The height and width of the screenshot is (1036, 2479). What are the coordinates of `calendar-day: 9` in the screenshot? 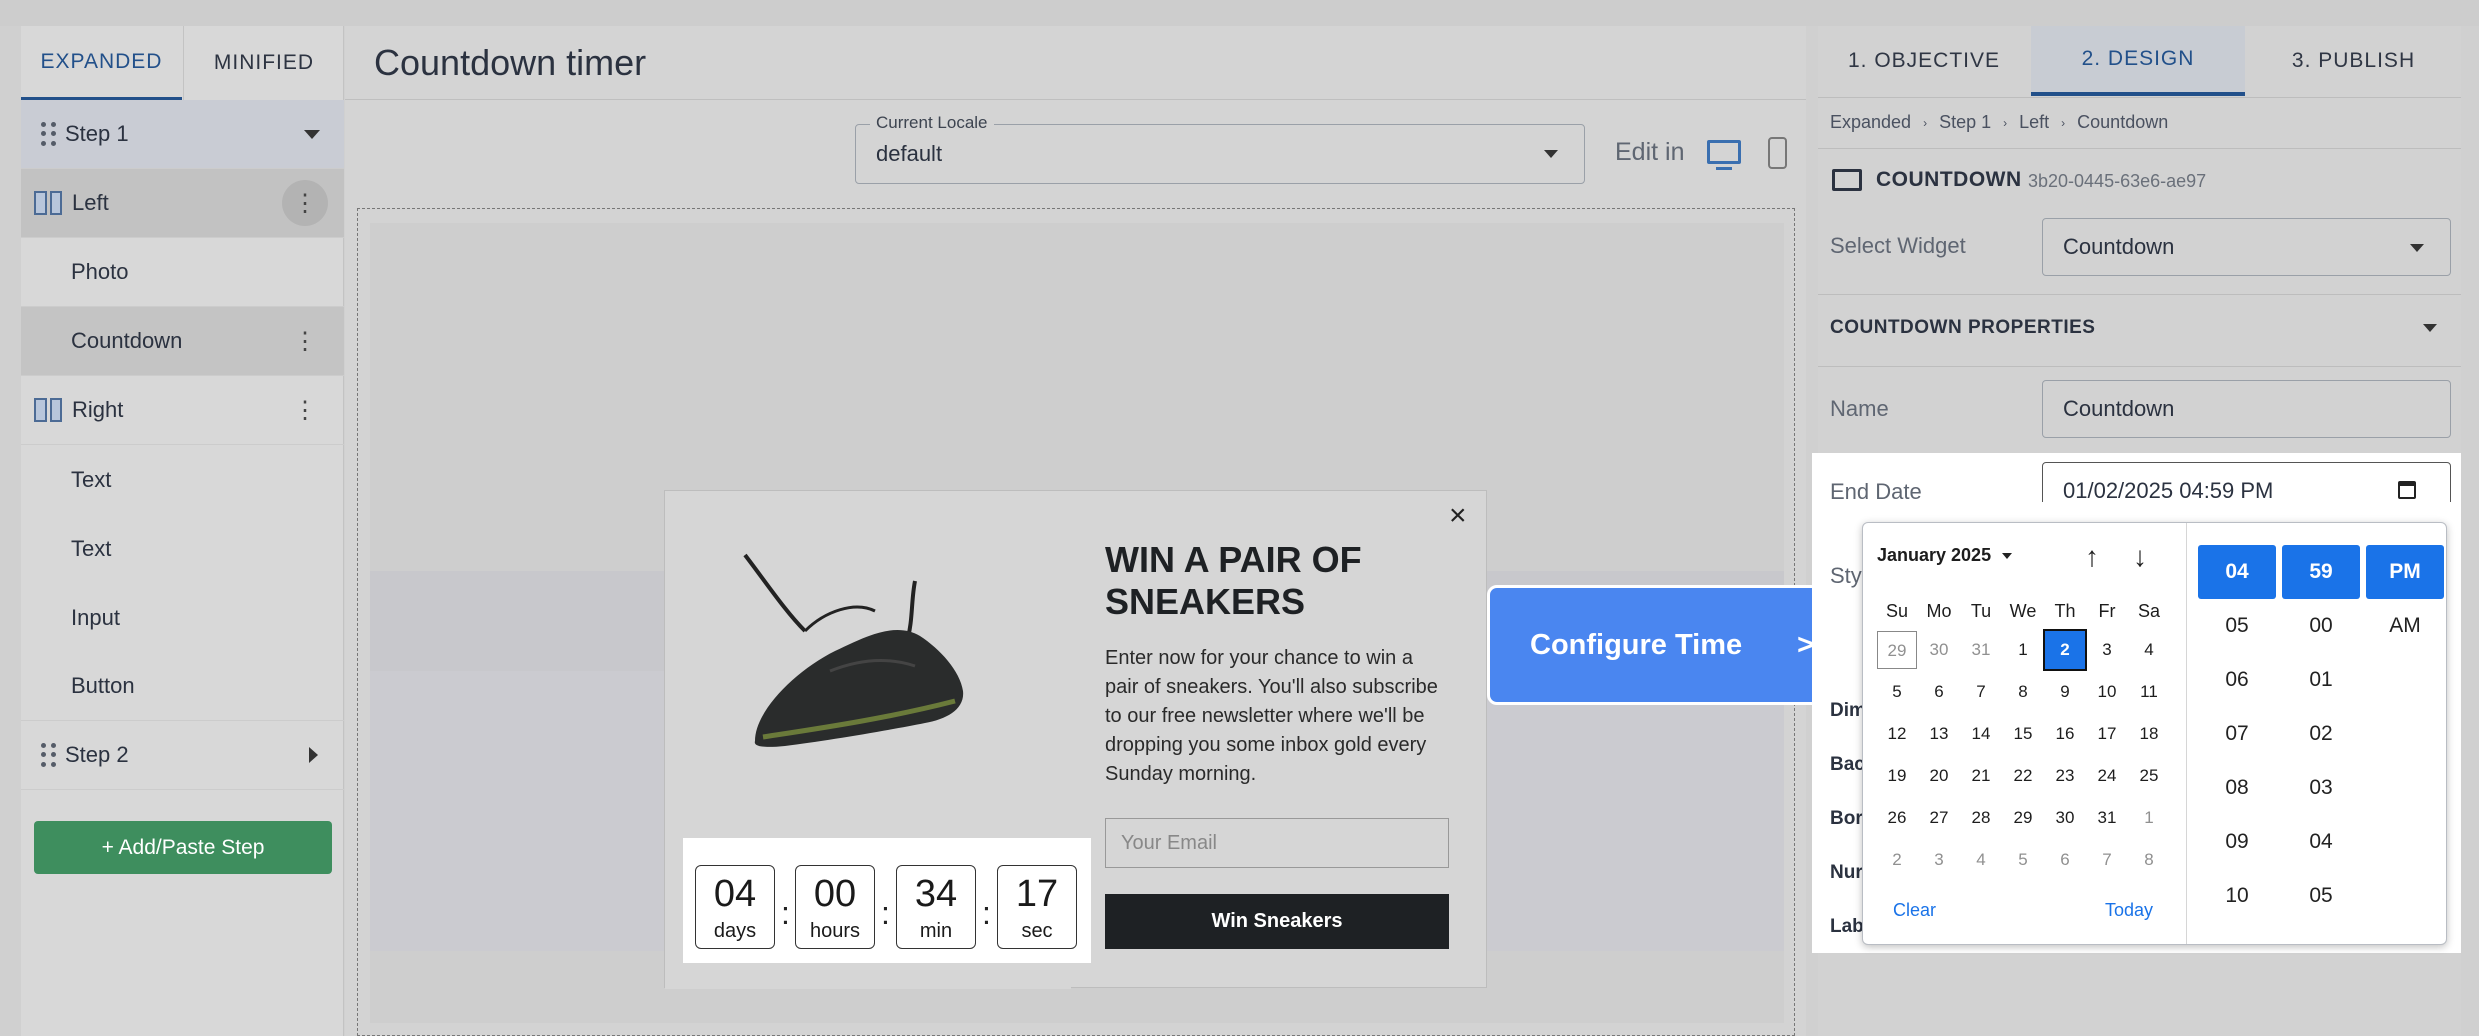 It's located at (2065, 692).